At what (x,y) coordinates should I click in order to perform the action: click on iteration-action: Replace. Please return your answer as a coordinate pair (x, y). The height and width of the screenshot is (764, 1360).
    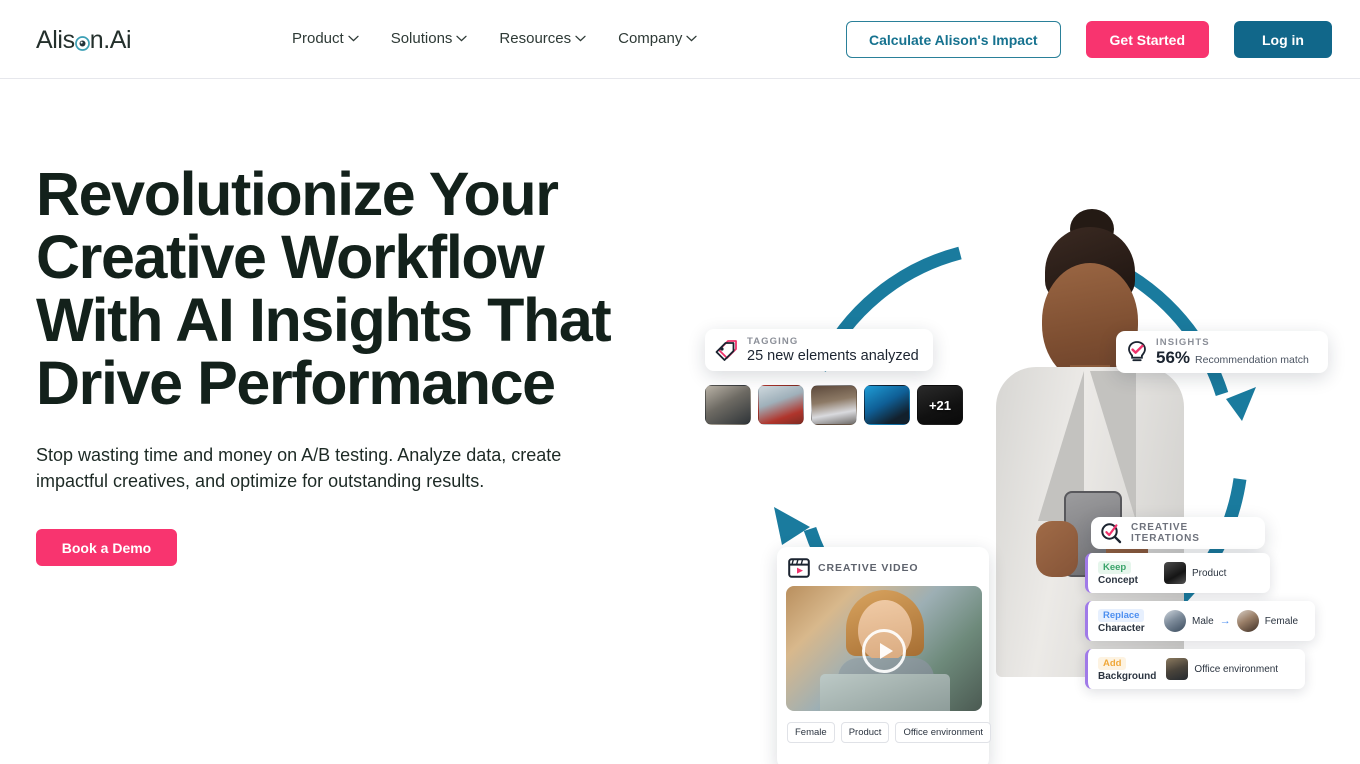
    Looking at the image, I should click on (1121, 615).